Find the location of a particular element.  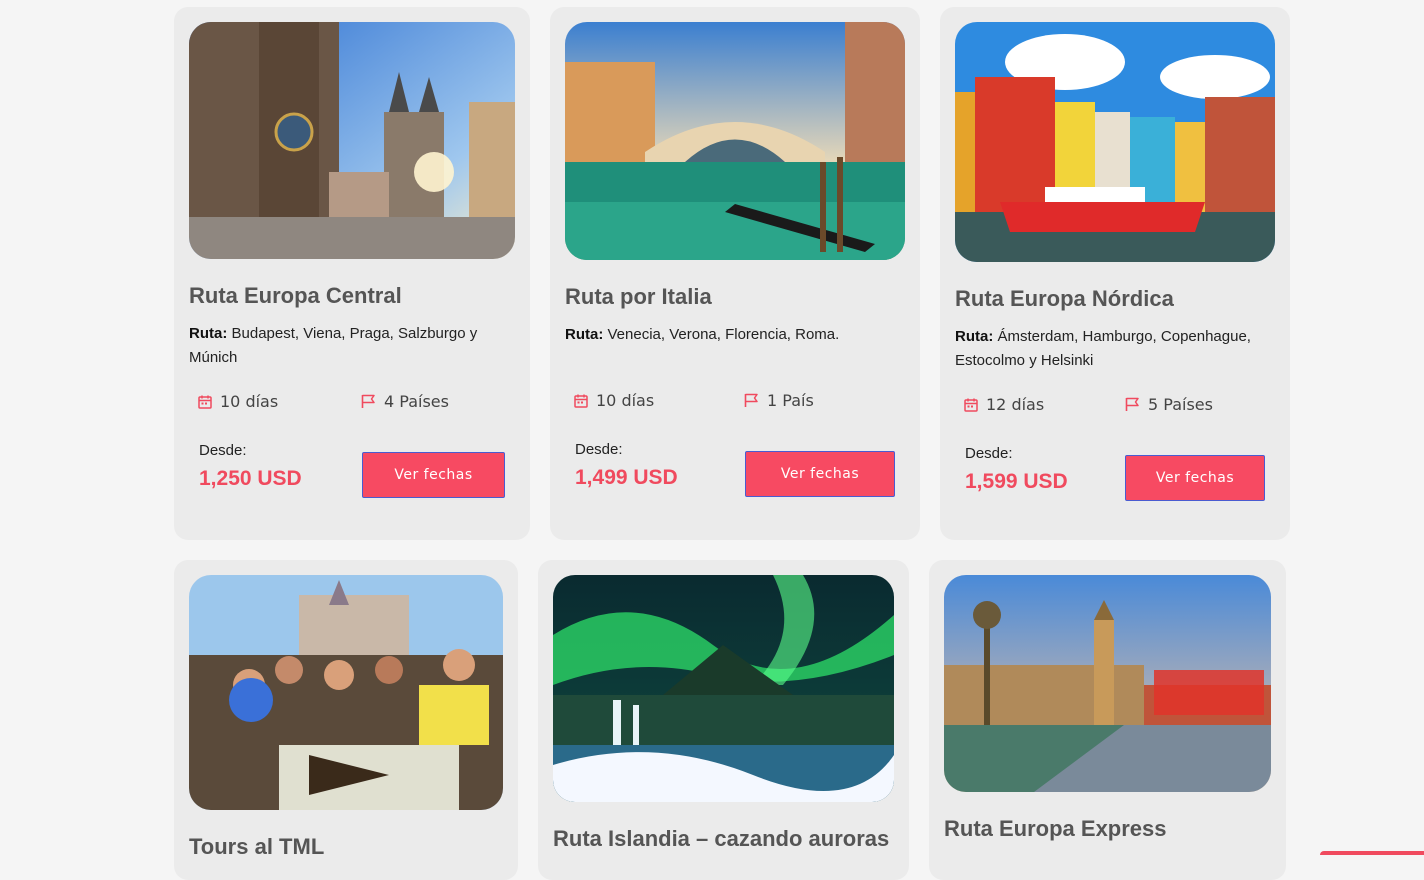

tour-countries: 5 Países is located at coordinates (1169, 404).